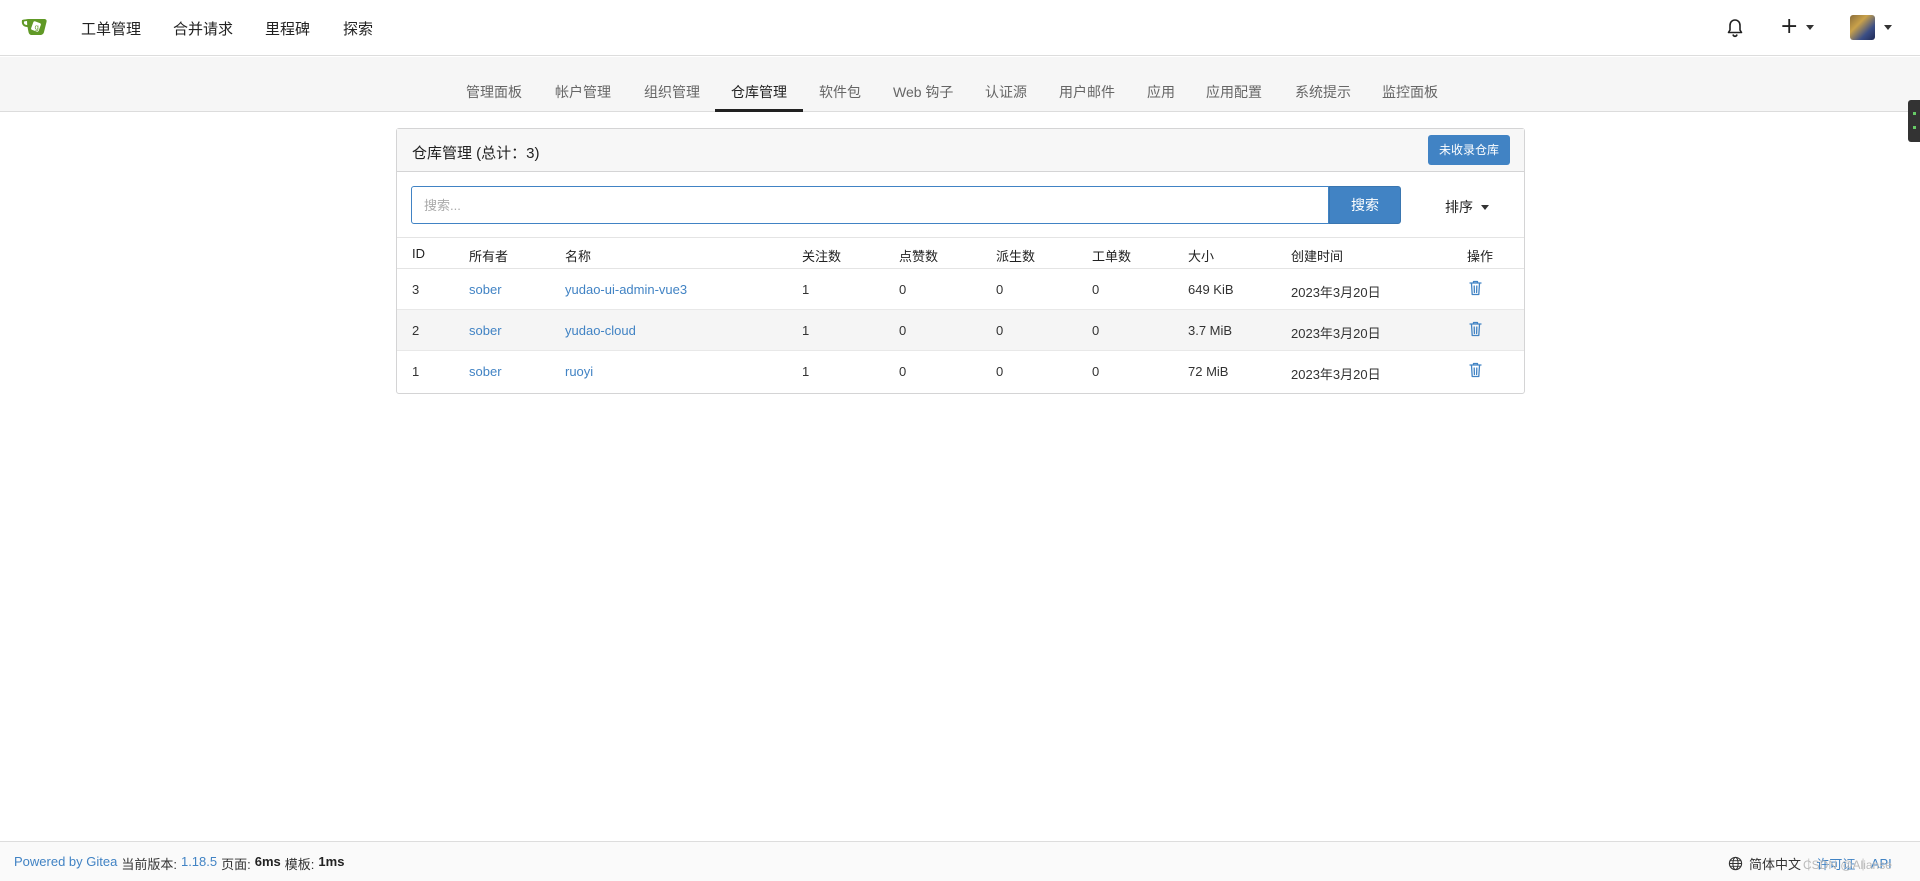 Image resolution: width=1920 pixels, height=881 pixels. I want to click on header-created: 创建时间, so click(1317, 256).